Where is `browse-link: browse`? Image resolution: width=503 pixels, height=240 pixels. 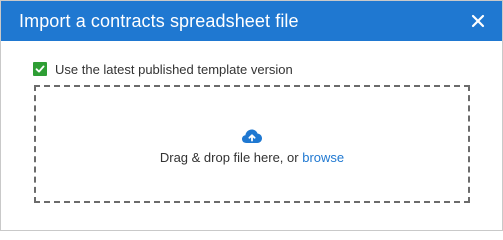
browse-link: browse is located at coordinates (323, 157).